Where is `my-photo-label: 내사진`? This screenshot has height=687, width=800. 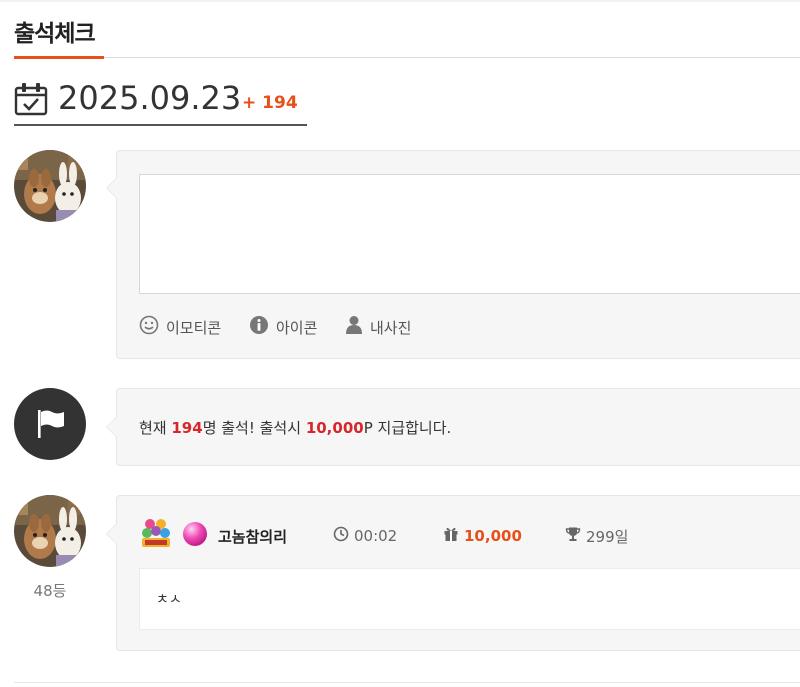 my-photo-label: 내사진 is located at coordinates (391, 327).